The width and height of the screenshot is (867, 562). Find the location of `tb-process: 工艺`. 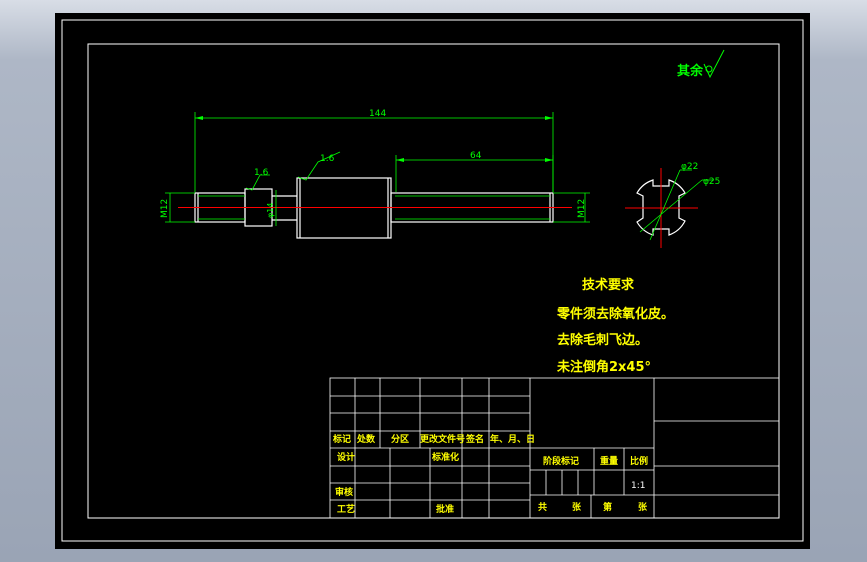

tb-process: 工艺 is located at coordinates (346, 509).